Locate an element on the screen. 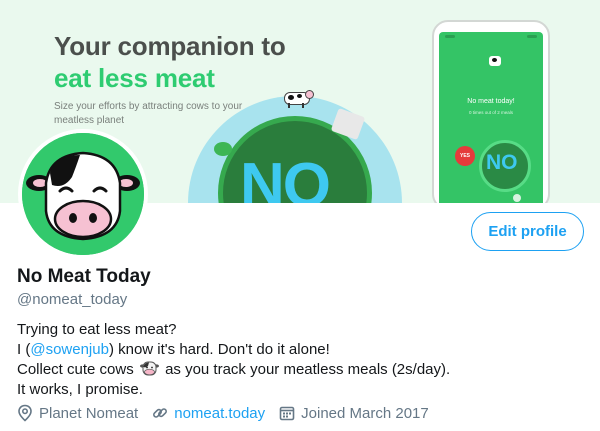  location-pin-icon is located at coordinates (25, 413).